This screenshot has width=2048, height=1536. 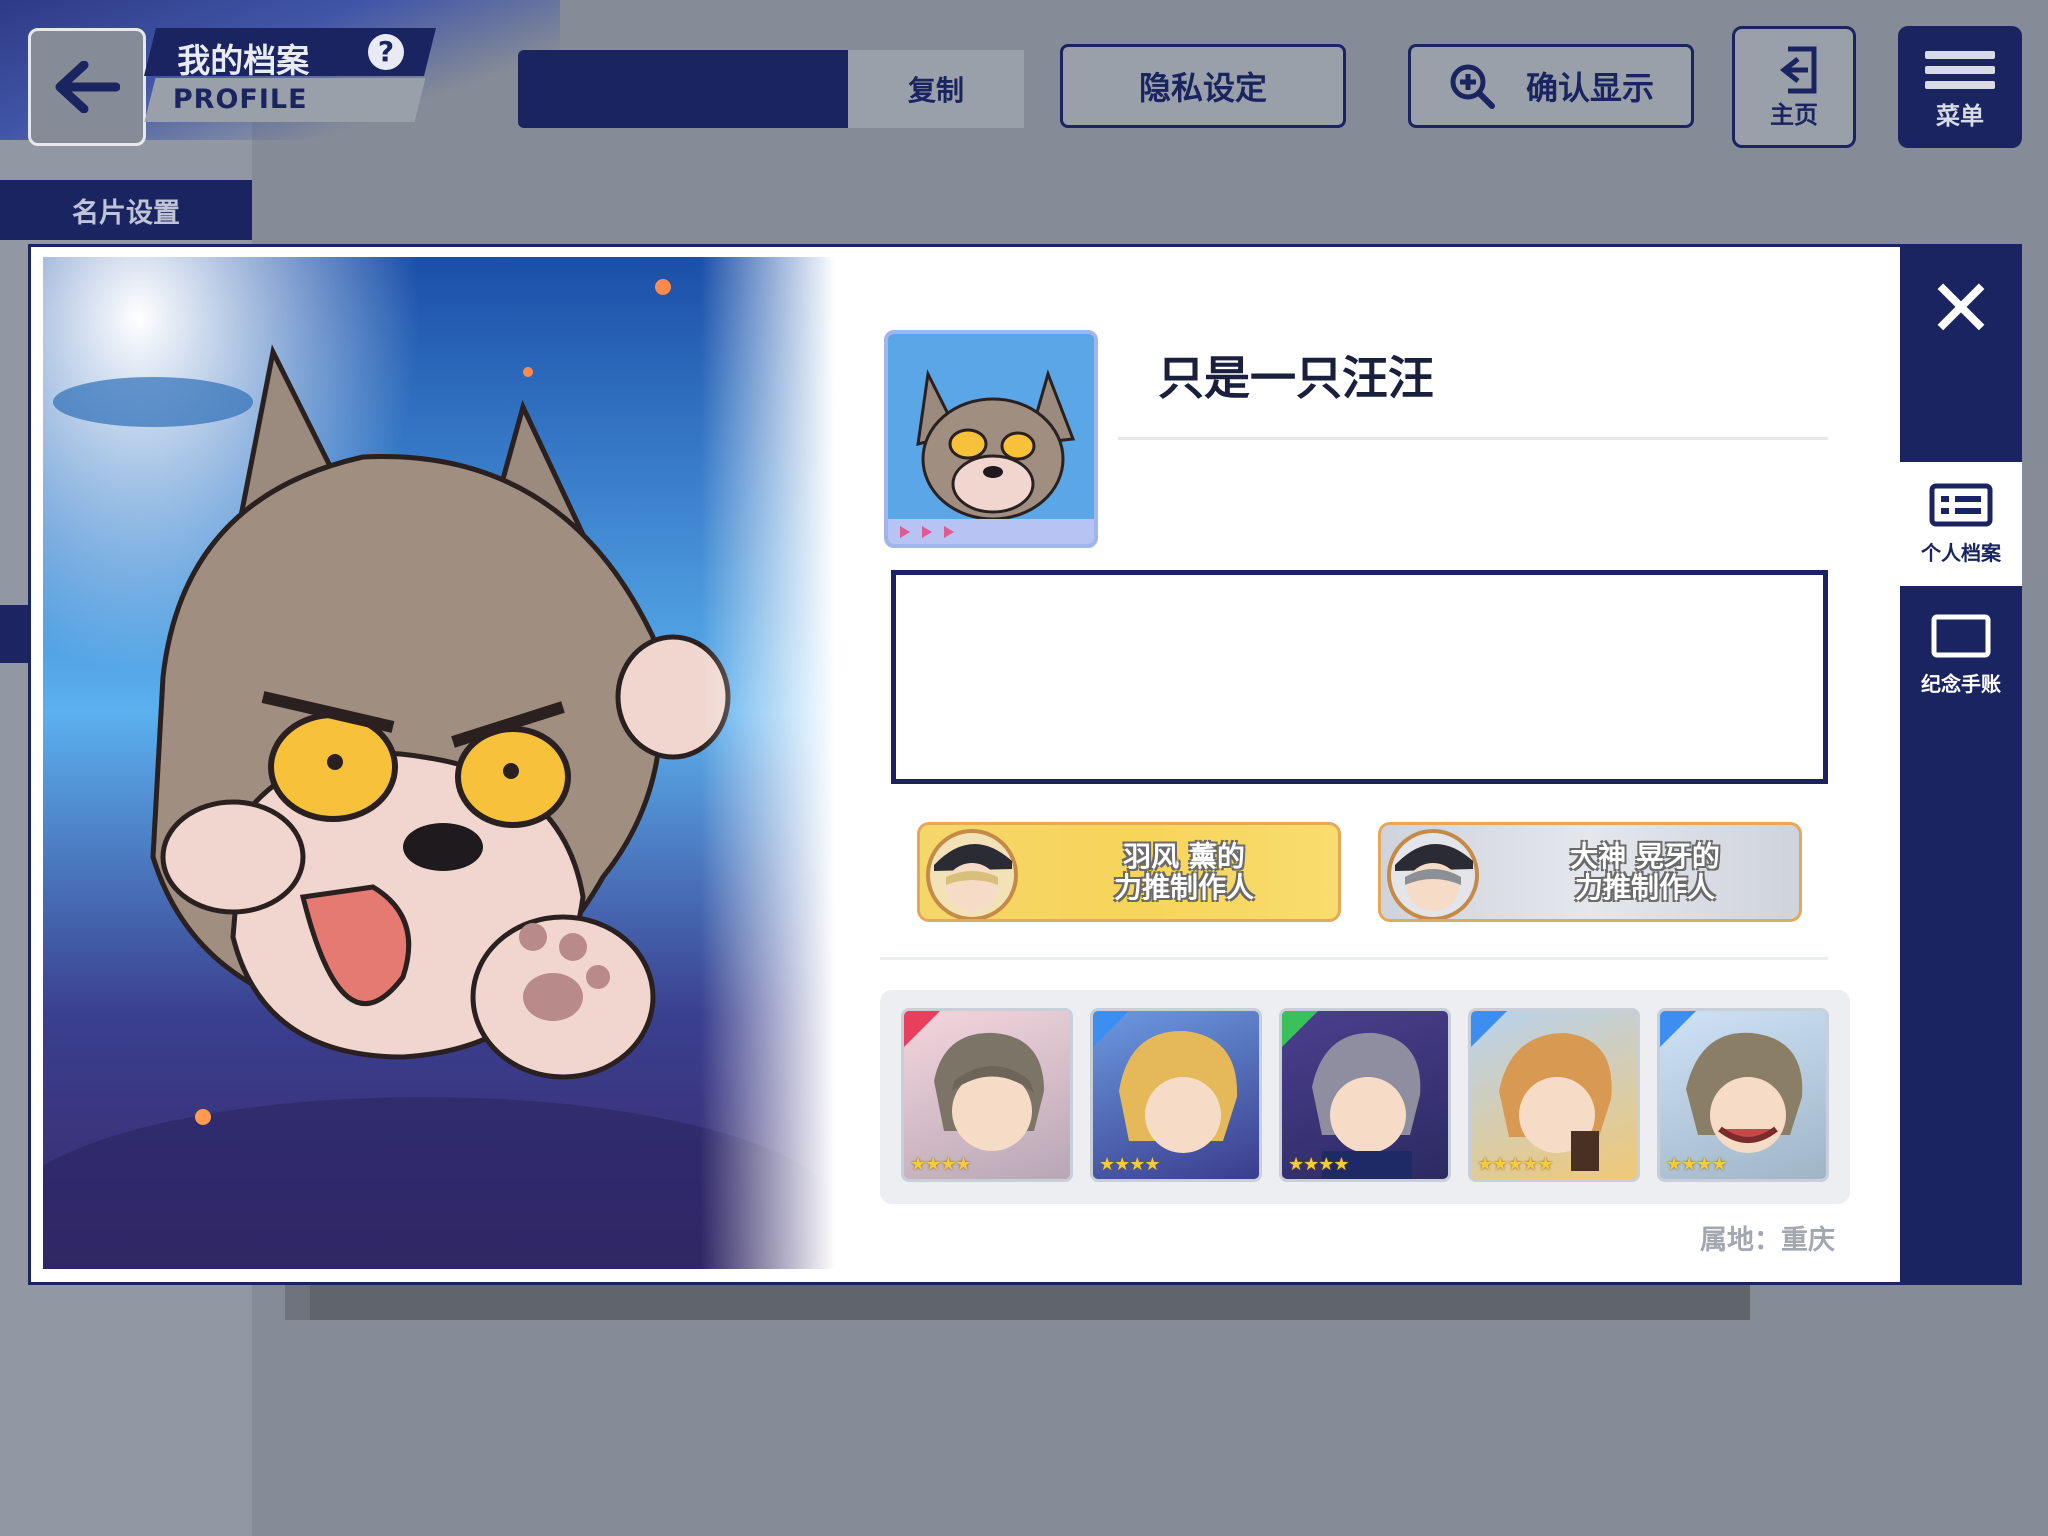 I want to click on help-icon: ?, so click(x=386, y=52).